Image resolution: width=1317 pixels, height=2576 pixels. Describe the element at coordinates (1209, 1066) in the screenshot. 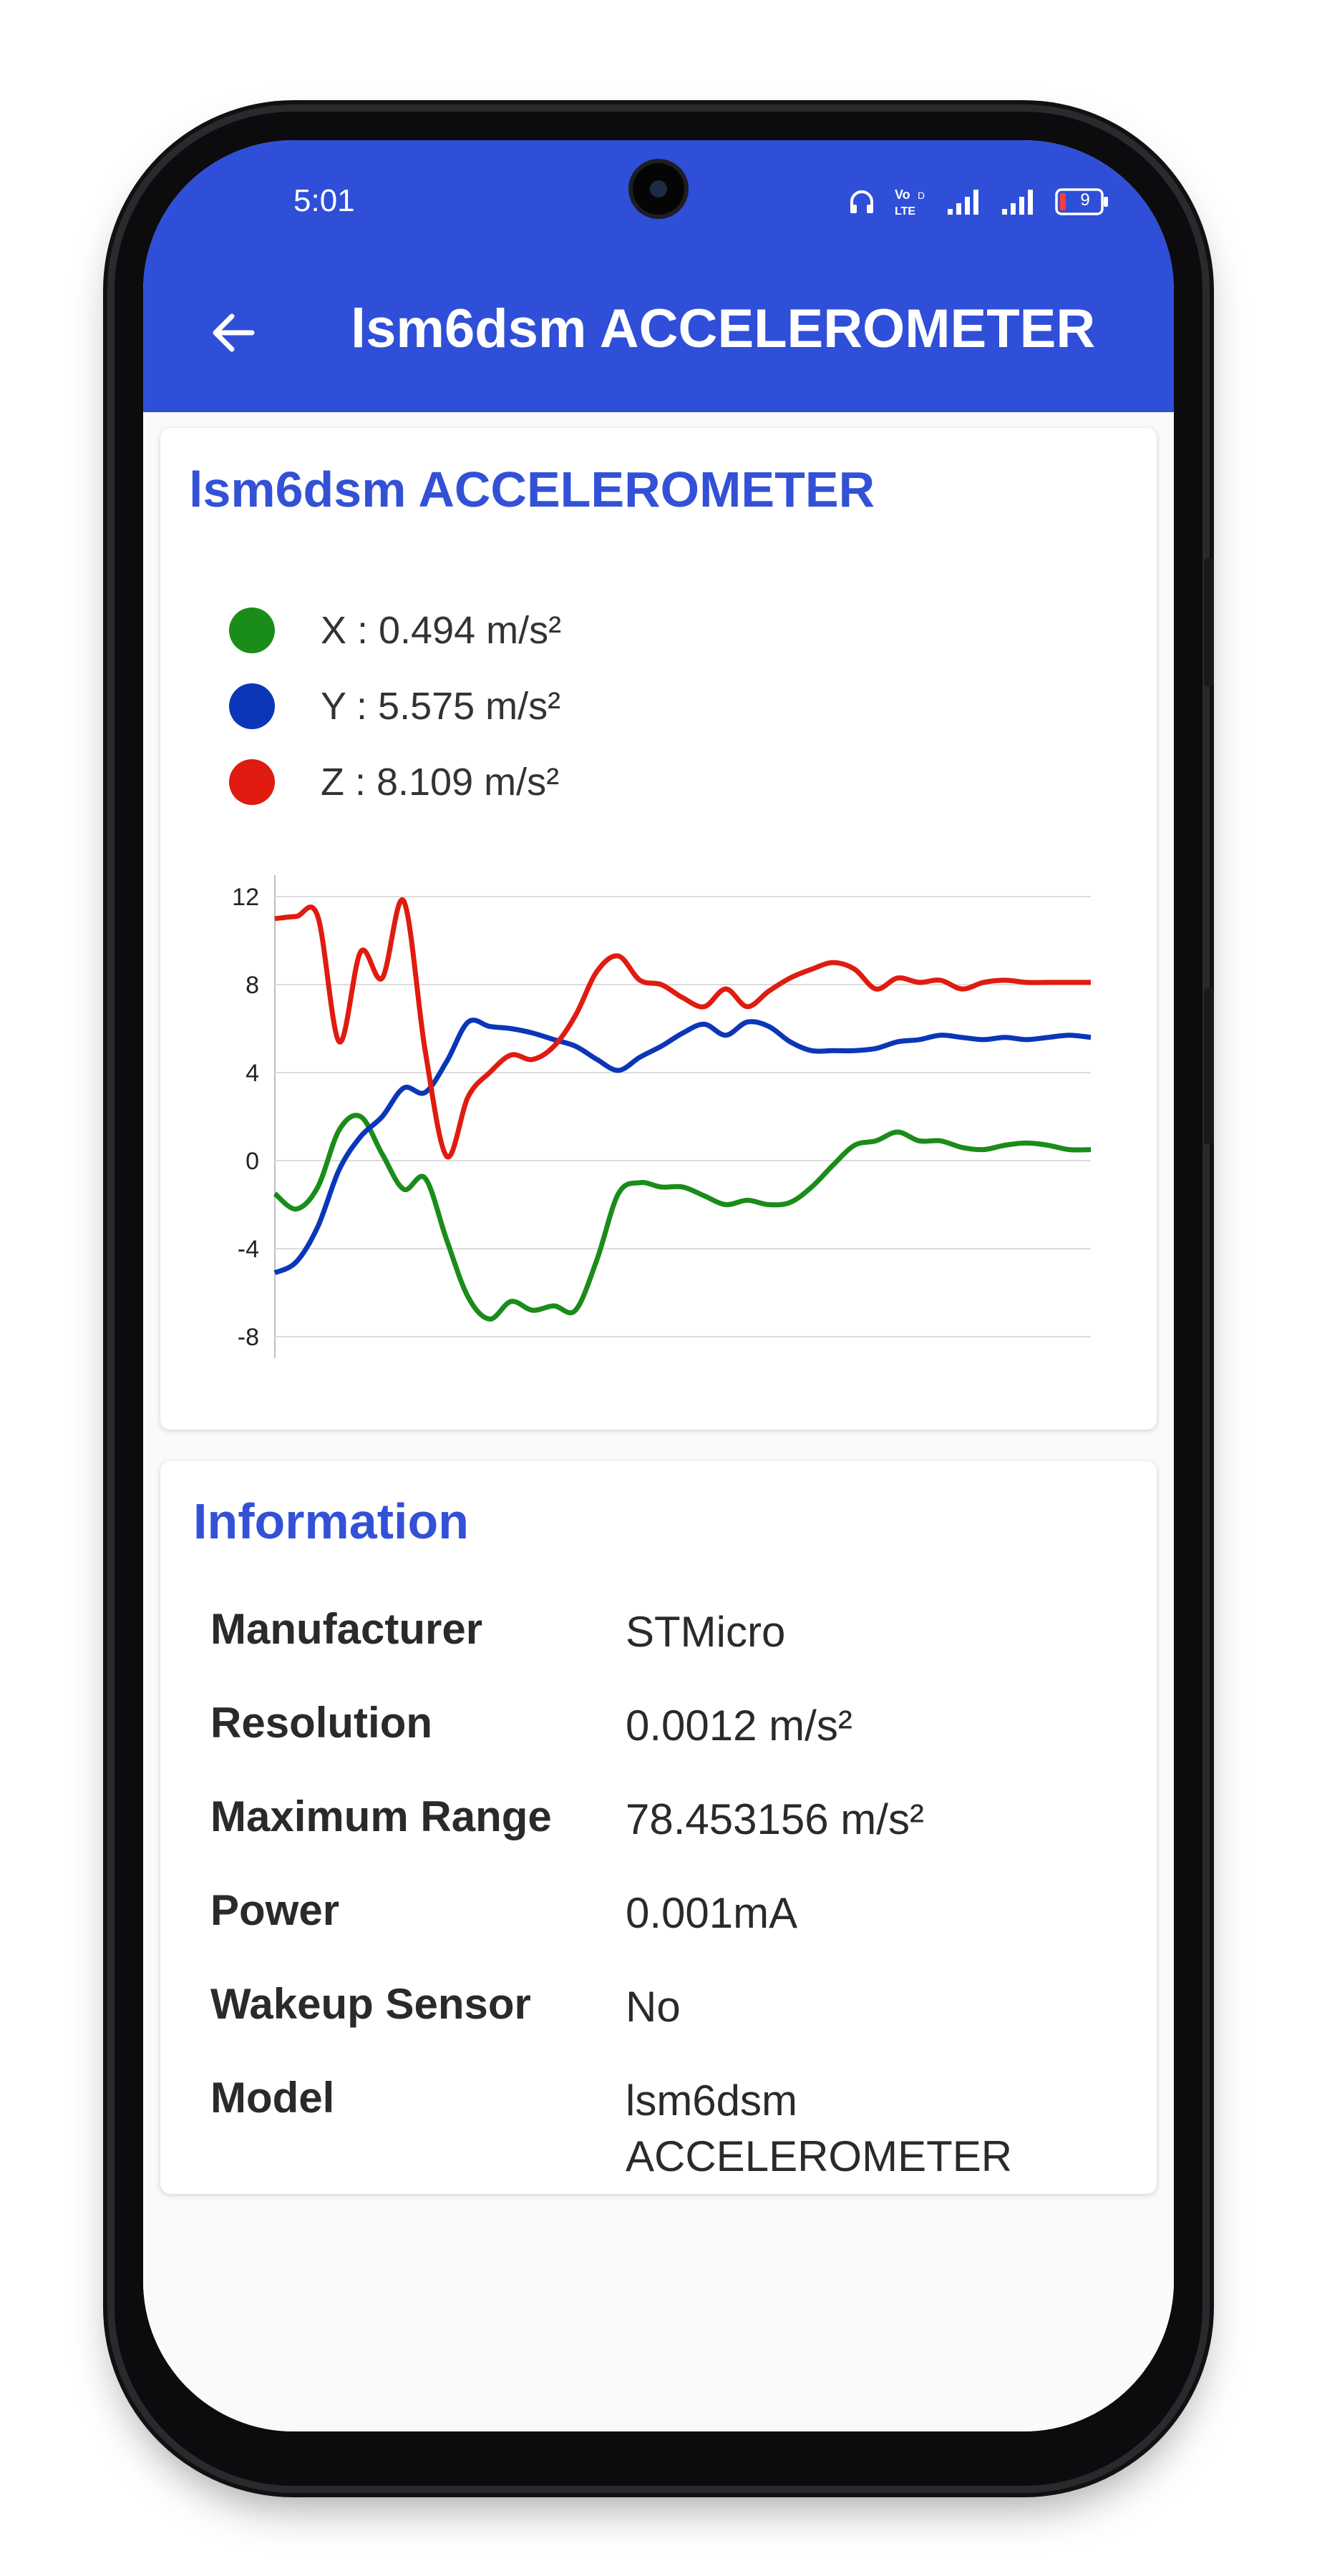

I see `power-button` at that location.